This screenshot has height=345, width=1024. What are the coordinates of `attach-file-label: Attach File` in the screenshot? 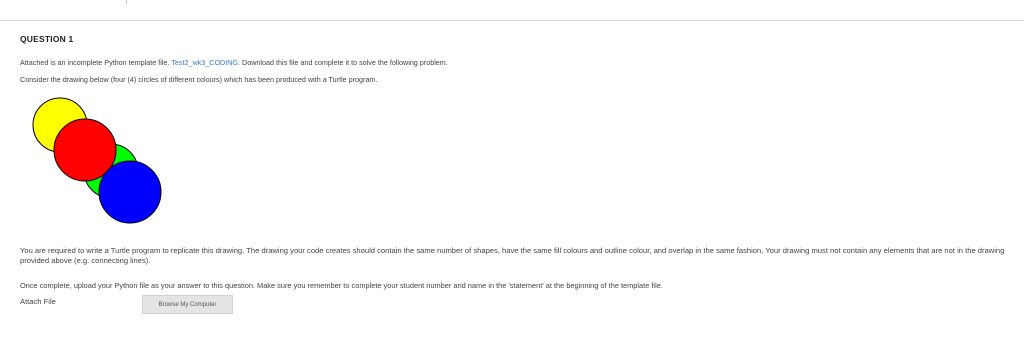 It's located at (38, 301).